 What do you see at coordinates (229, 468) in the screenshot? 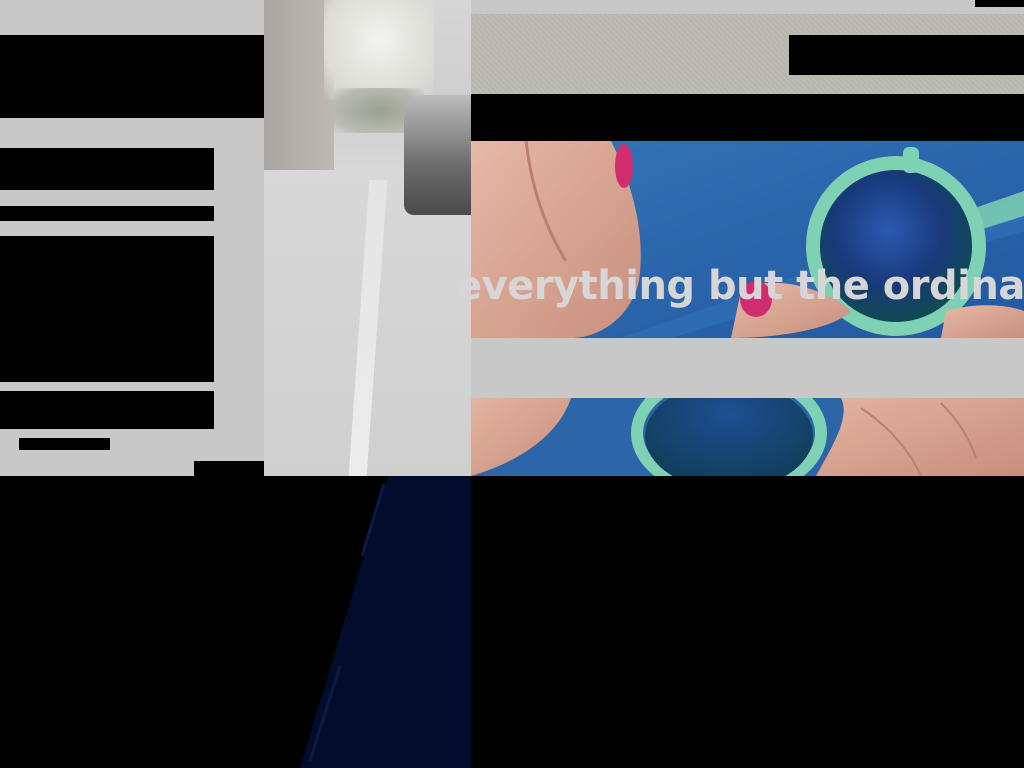
I see `sidebar-corner-block` at bounding box center [229, 468].